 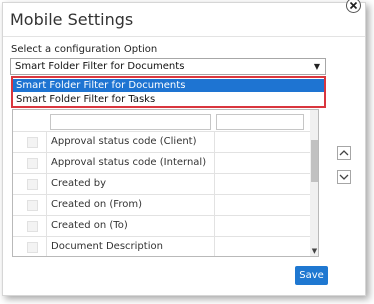 What do you see at coordinates (184, 36) in the screenshot?
I see `title-divider` at bounding box center [184, 36].